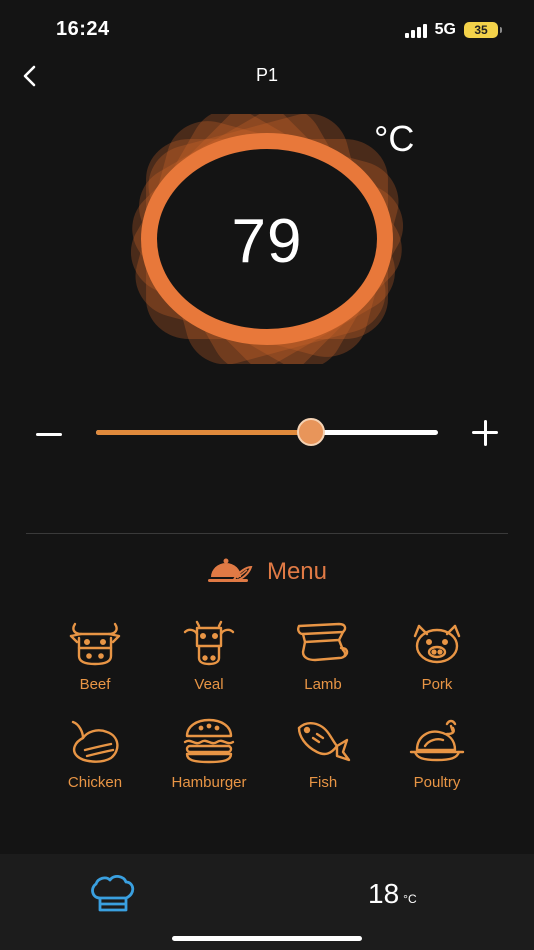 The image size is (534, 950). Describe the element at coordinates (384, 893) in the screenshot. I see `current-temperature-value: 18` at that location.